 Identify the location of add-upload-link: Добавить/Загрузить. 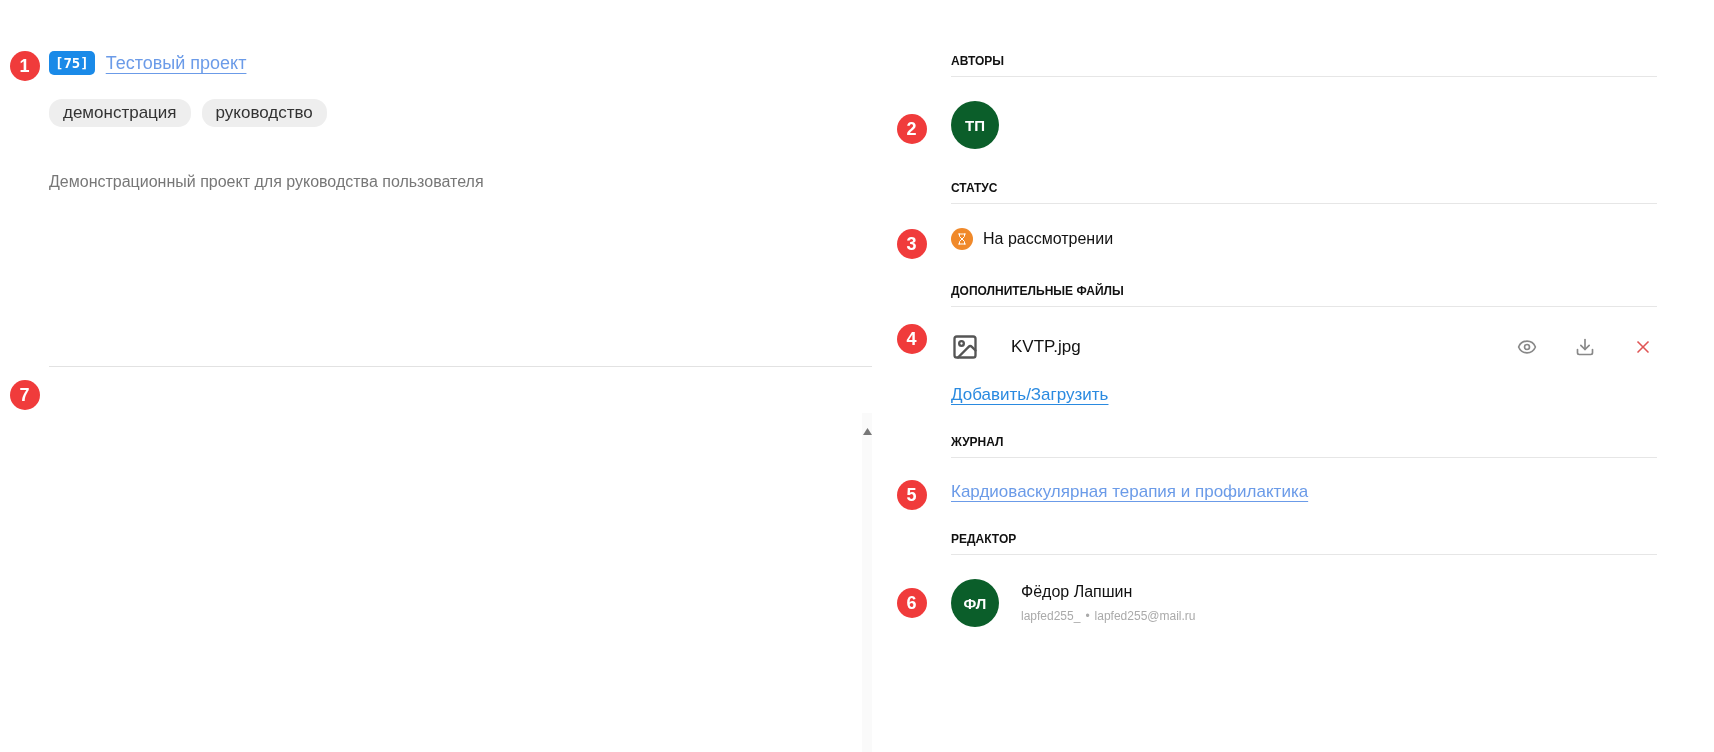
(1030, 395).